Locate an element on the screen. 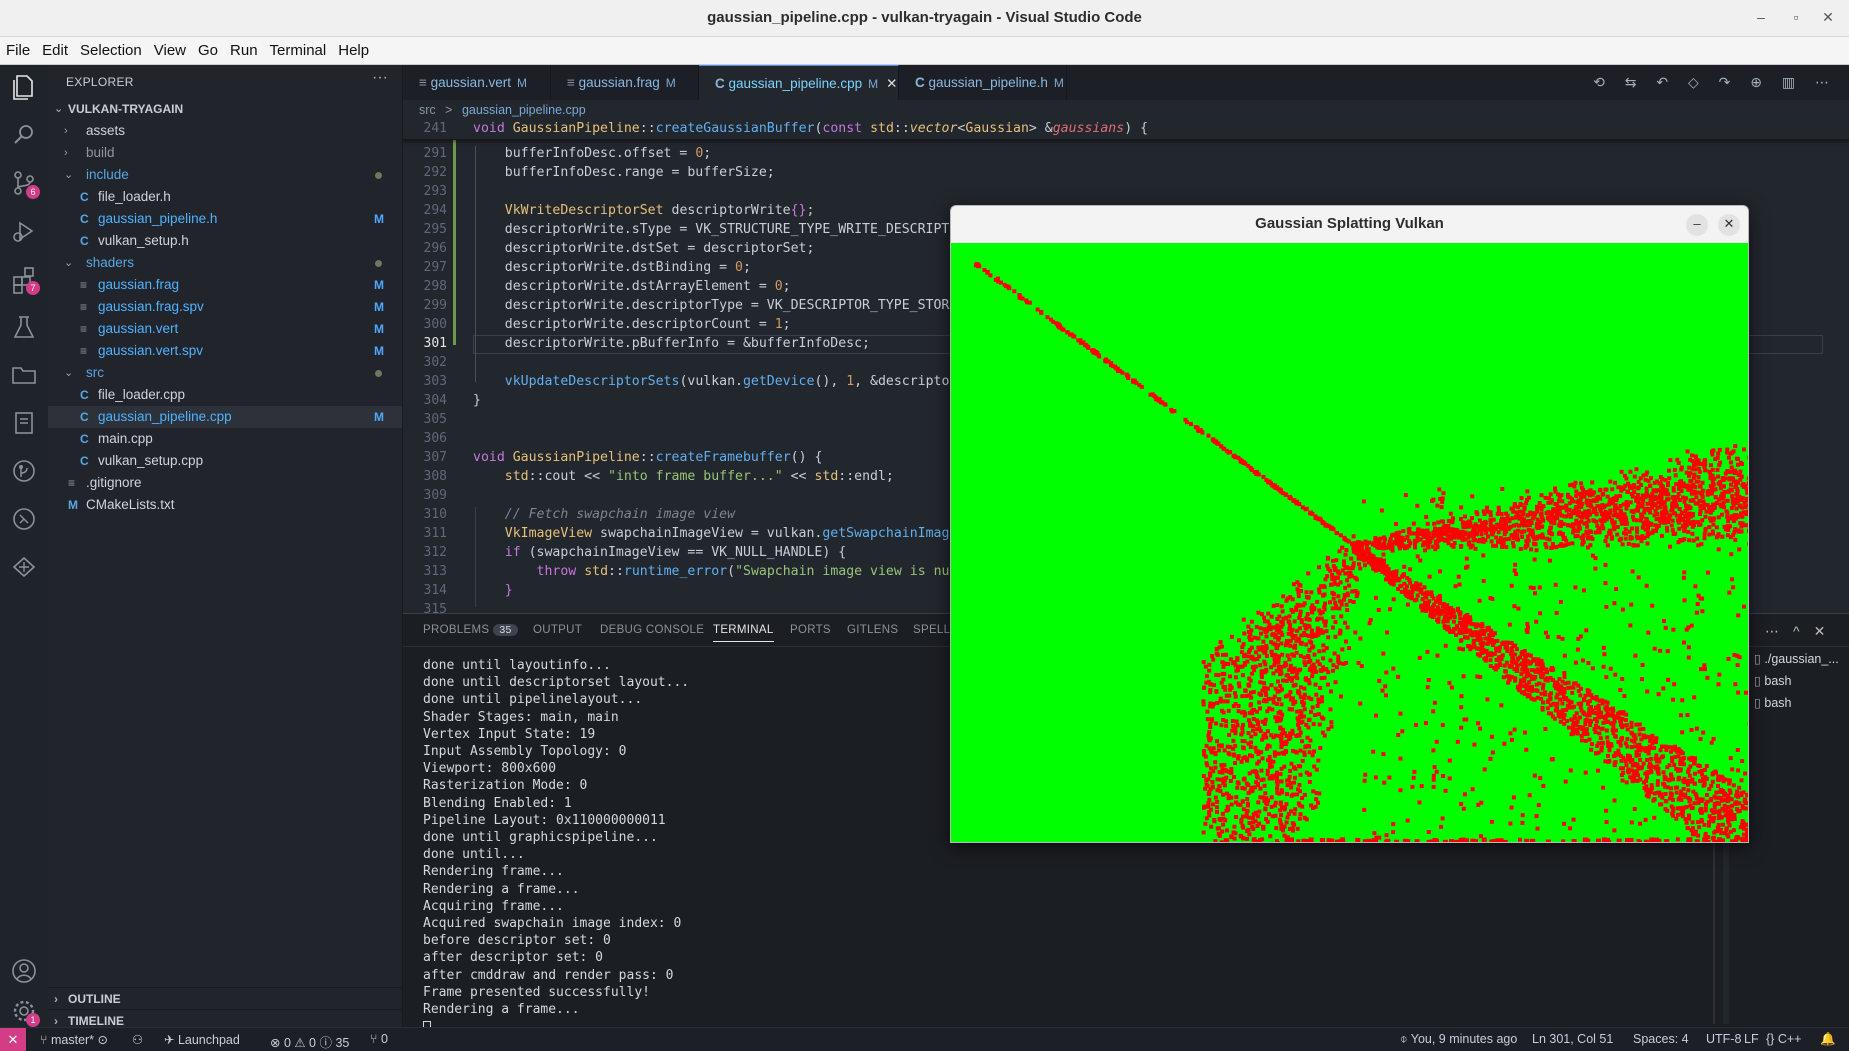  blame-status: ⌽ You, 9 minutes ago is located at coordinates (1458, 1039).